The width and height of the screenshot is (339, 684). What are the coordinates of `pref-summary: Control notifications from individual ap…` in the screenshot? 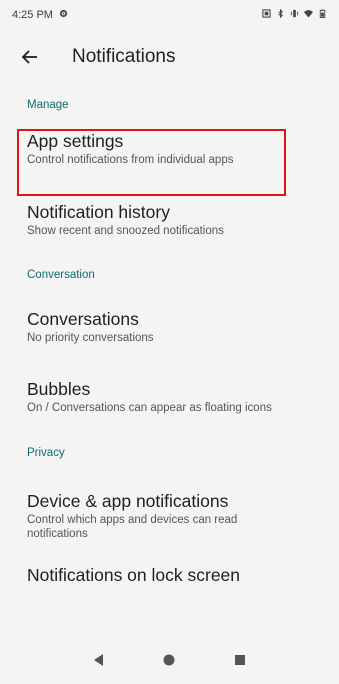 It's located at (130, 160).